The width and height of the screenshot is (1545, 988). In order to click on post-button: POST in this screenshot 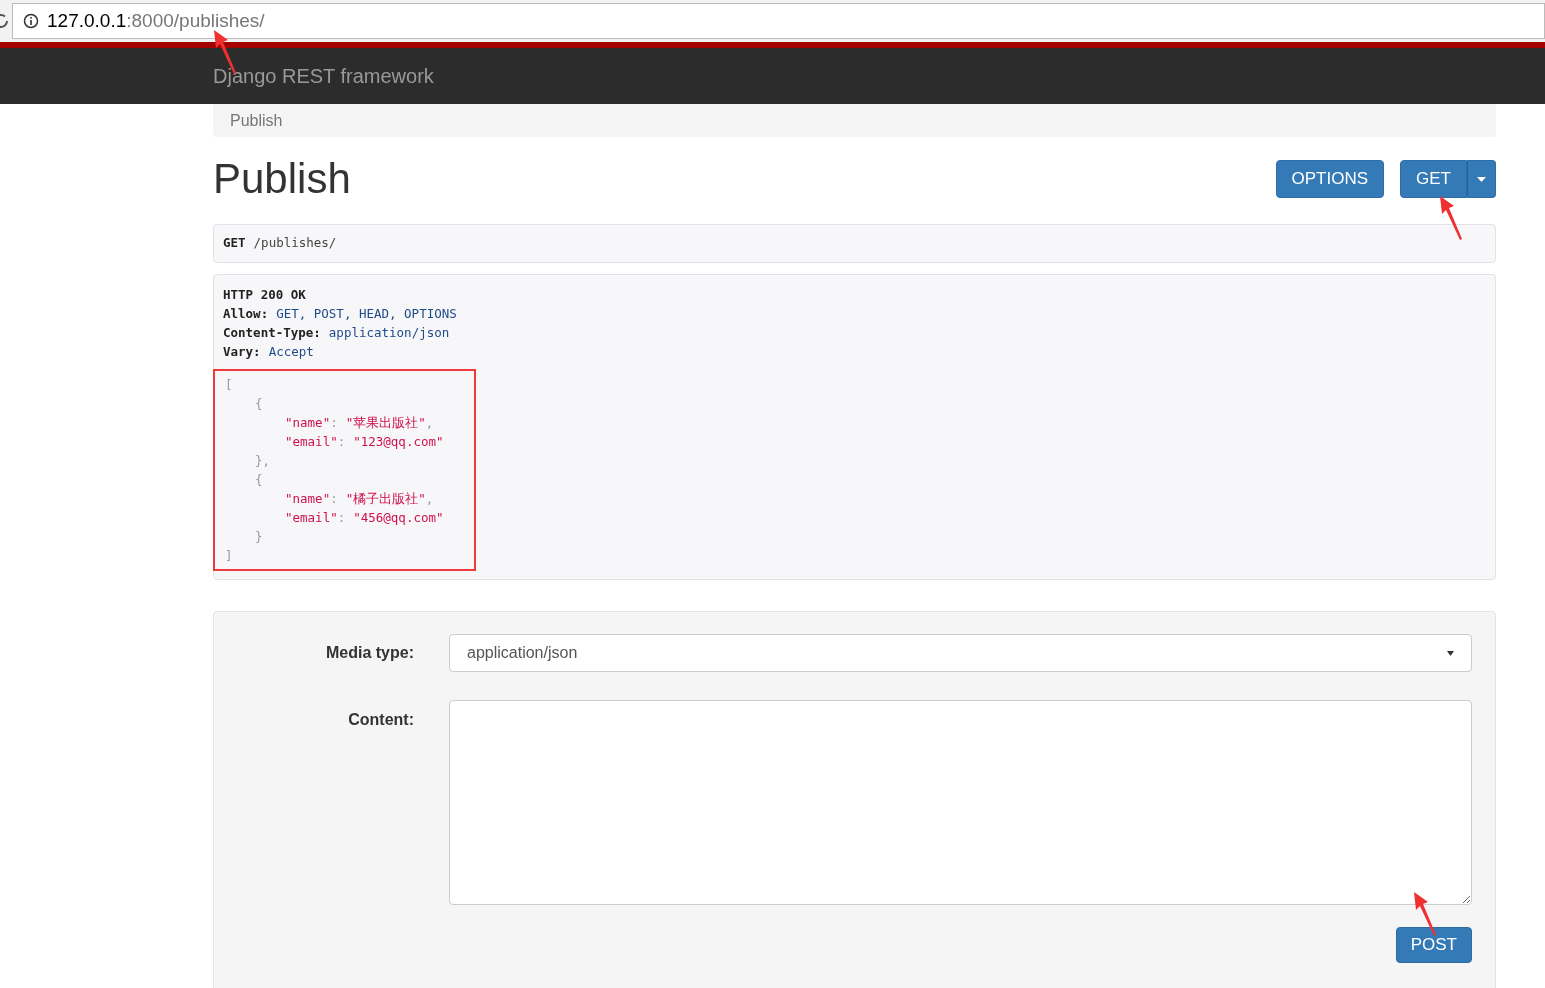, I will do `click(1433, 945)`.